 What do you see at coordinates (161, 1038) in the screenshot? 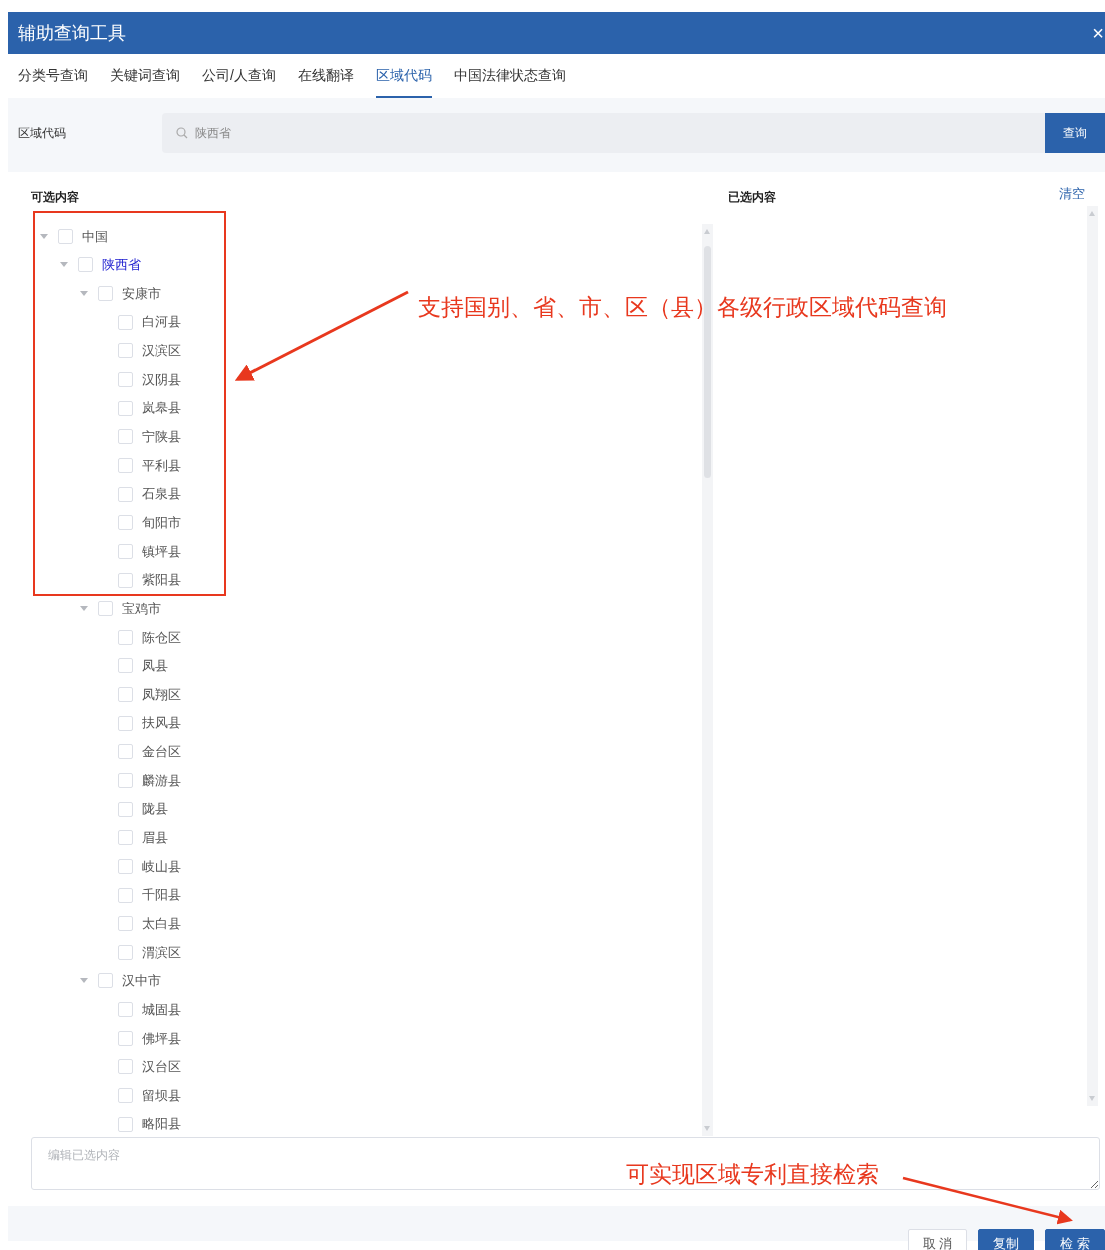
I see `tree-item-label: 佛坪县` at bounding box center [161, 1038].